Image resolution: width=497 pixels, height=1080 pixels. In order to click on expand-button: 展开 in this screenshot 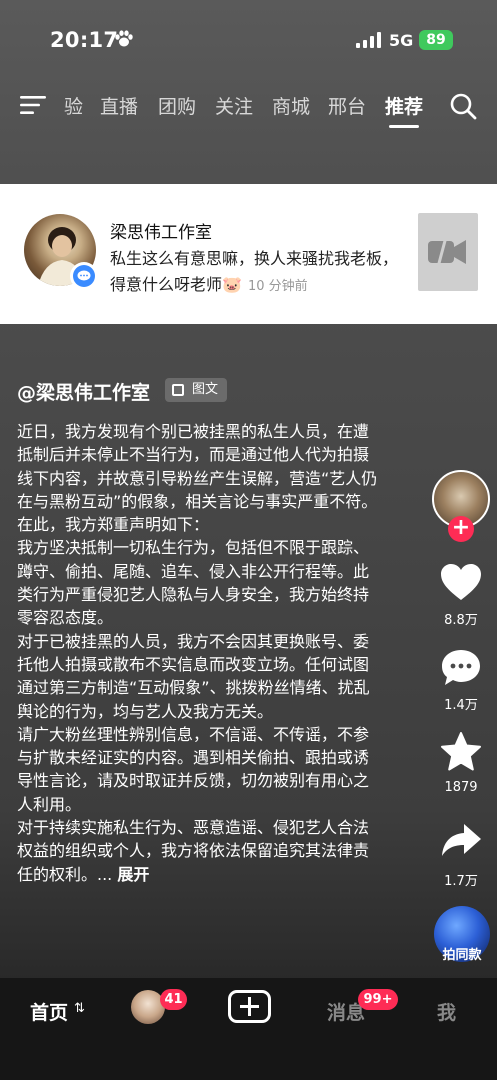, I will do `click(133, 874)`.